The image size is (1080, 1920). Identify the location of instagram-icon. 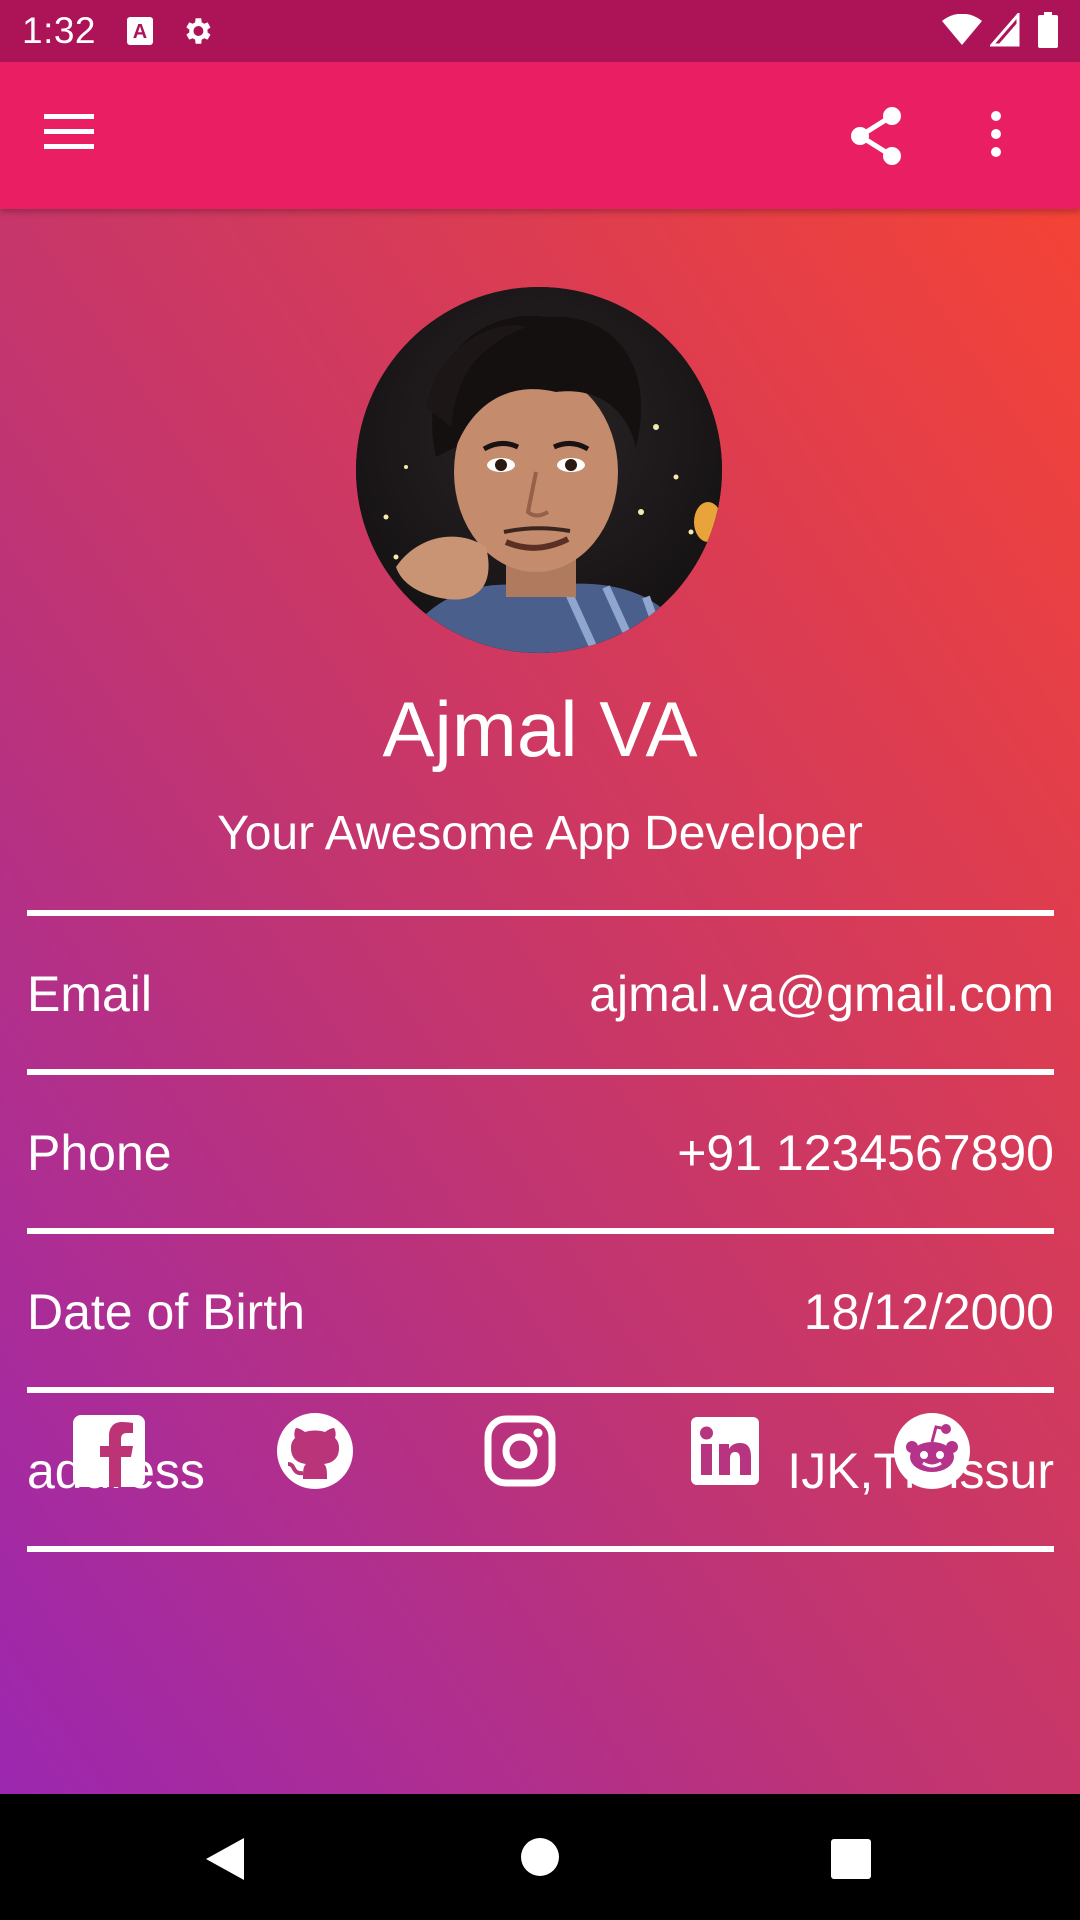
(520, 1451).